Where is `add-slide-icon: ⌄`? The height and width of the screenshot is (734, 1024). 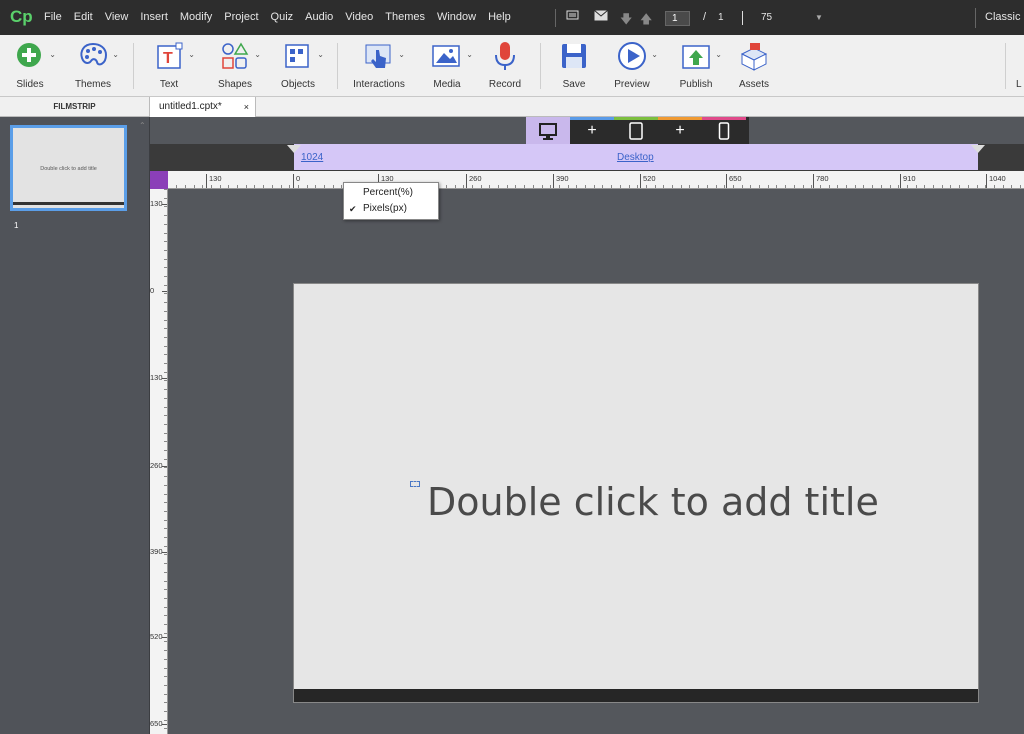
add-slide-icon: ⌄ is located at coordinates (35, 56).